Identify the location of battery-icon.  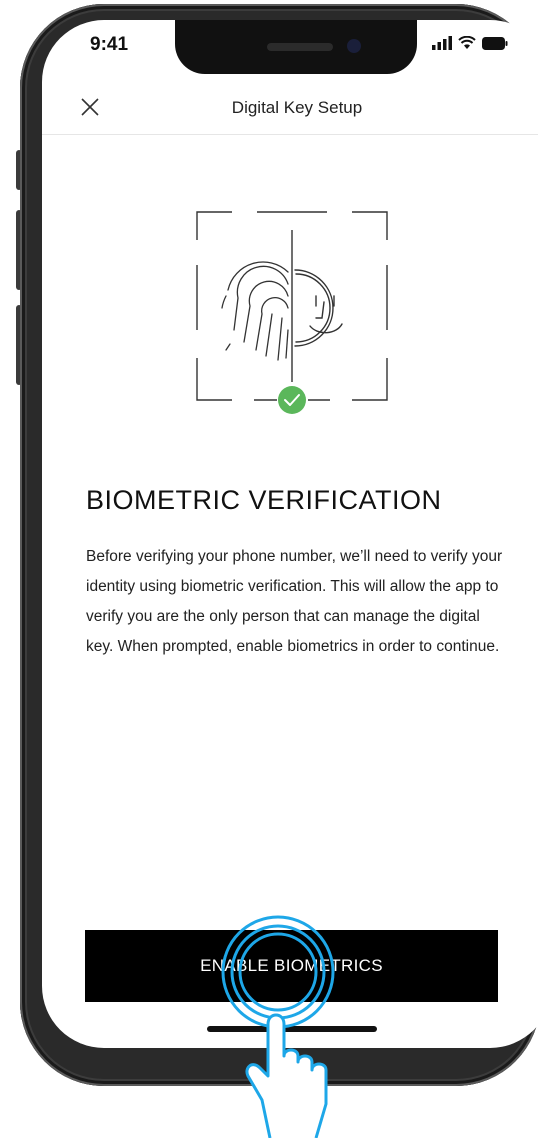
(495, 43).